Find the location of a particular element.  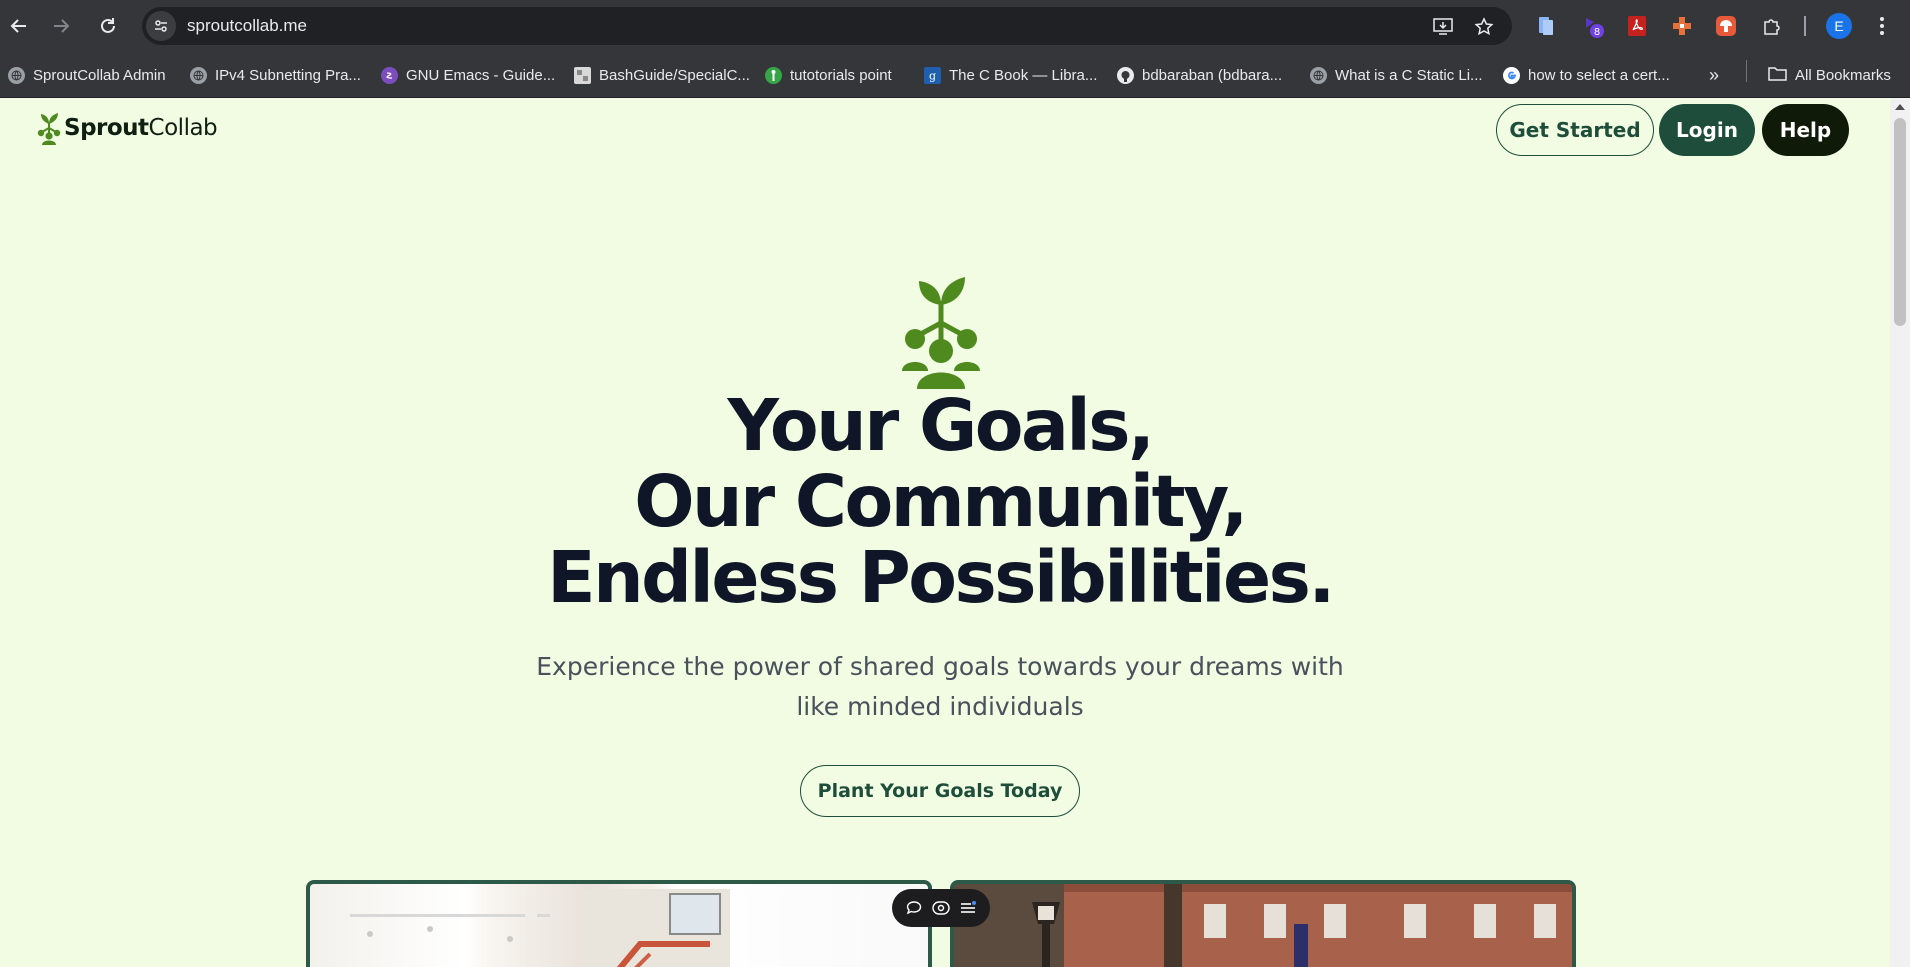

floating-feedback-toolbar is located at coordinates (941, 908).